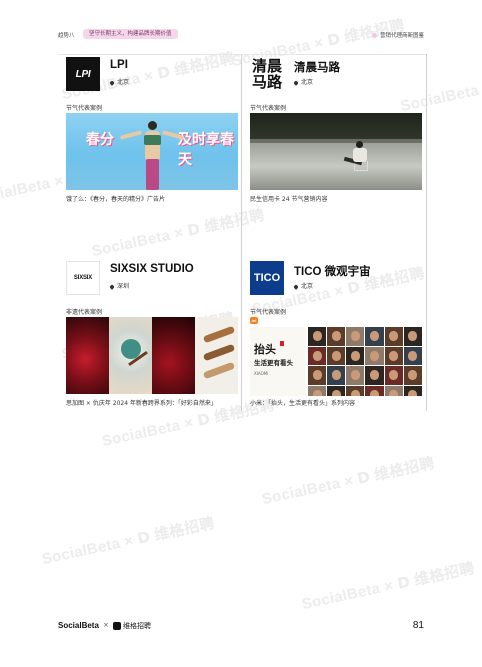 The height and width of the screenshot is (667, 482). Describe the element at coordinates (303, 403) in the screenshot. I see `case-caption: 小米：「抬头，生活更有看头」系列内容` at that location.